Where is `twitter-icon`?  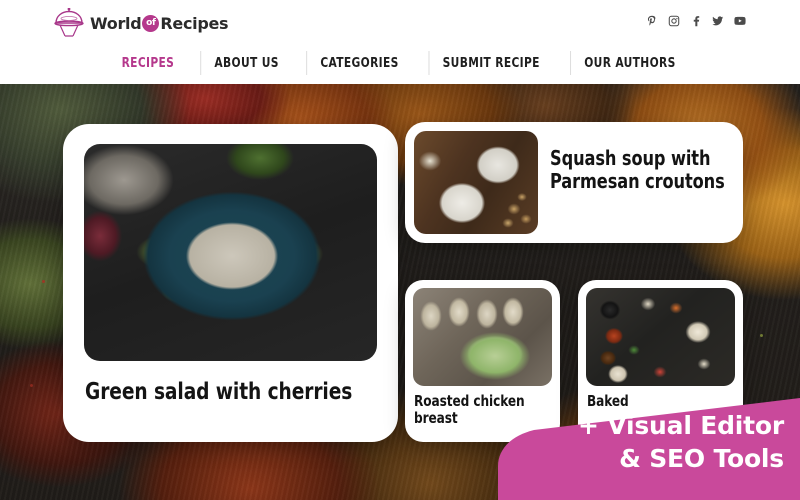
twitter-icon is located at coordinates (717, 20).